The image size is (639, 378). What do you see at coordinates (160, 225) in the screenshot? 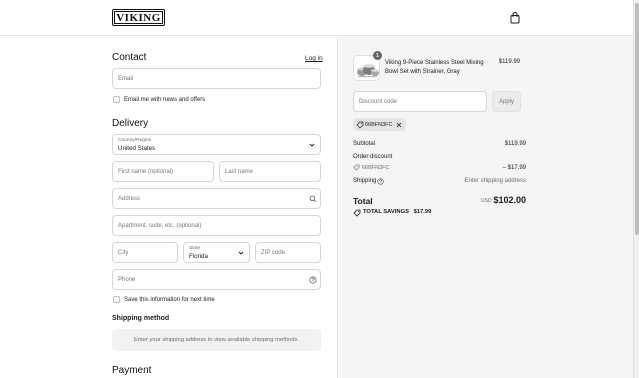
I see `apartment-placeholder: Apartment, suite, etc. (optional)` at bounding box center [160, 225].